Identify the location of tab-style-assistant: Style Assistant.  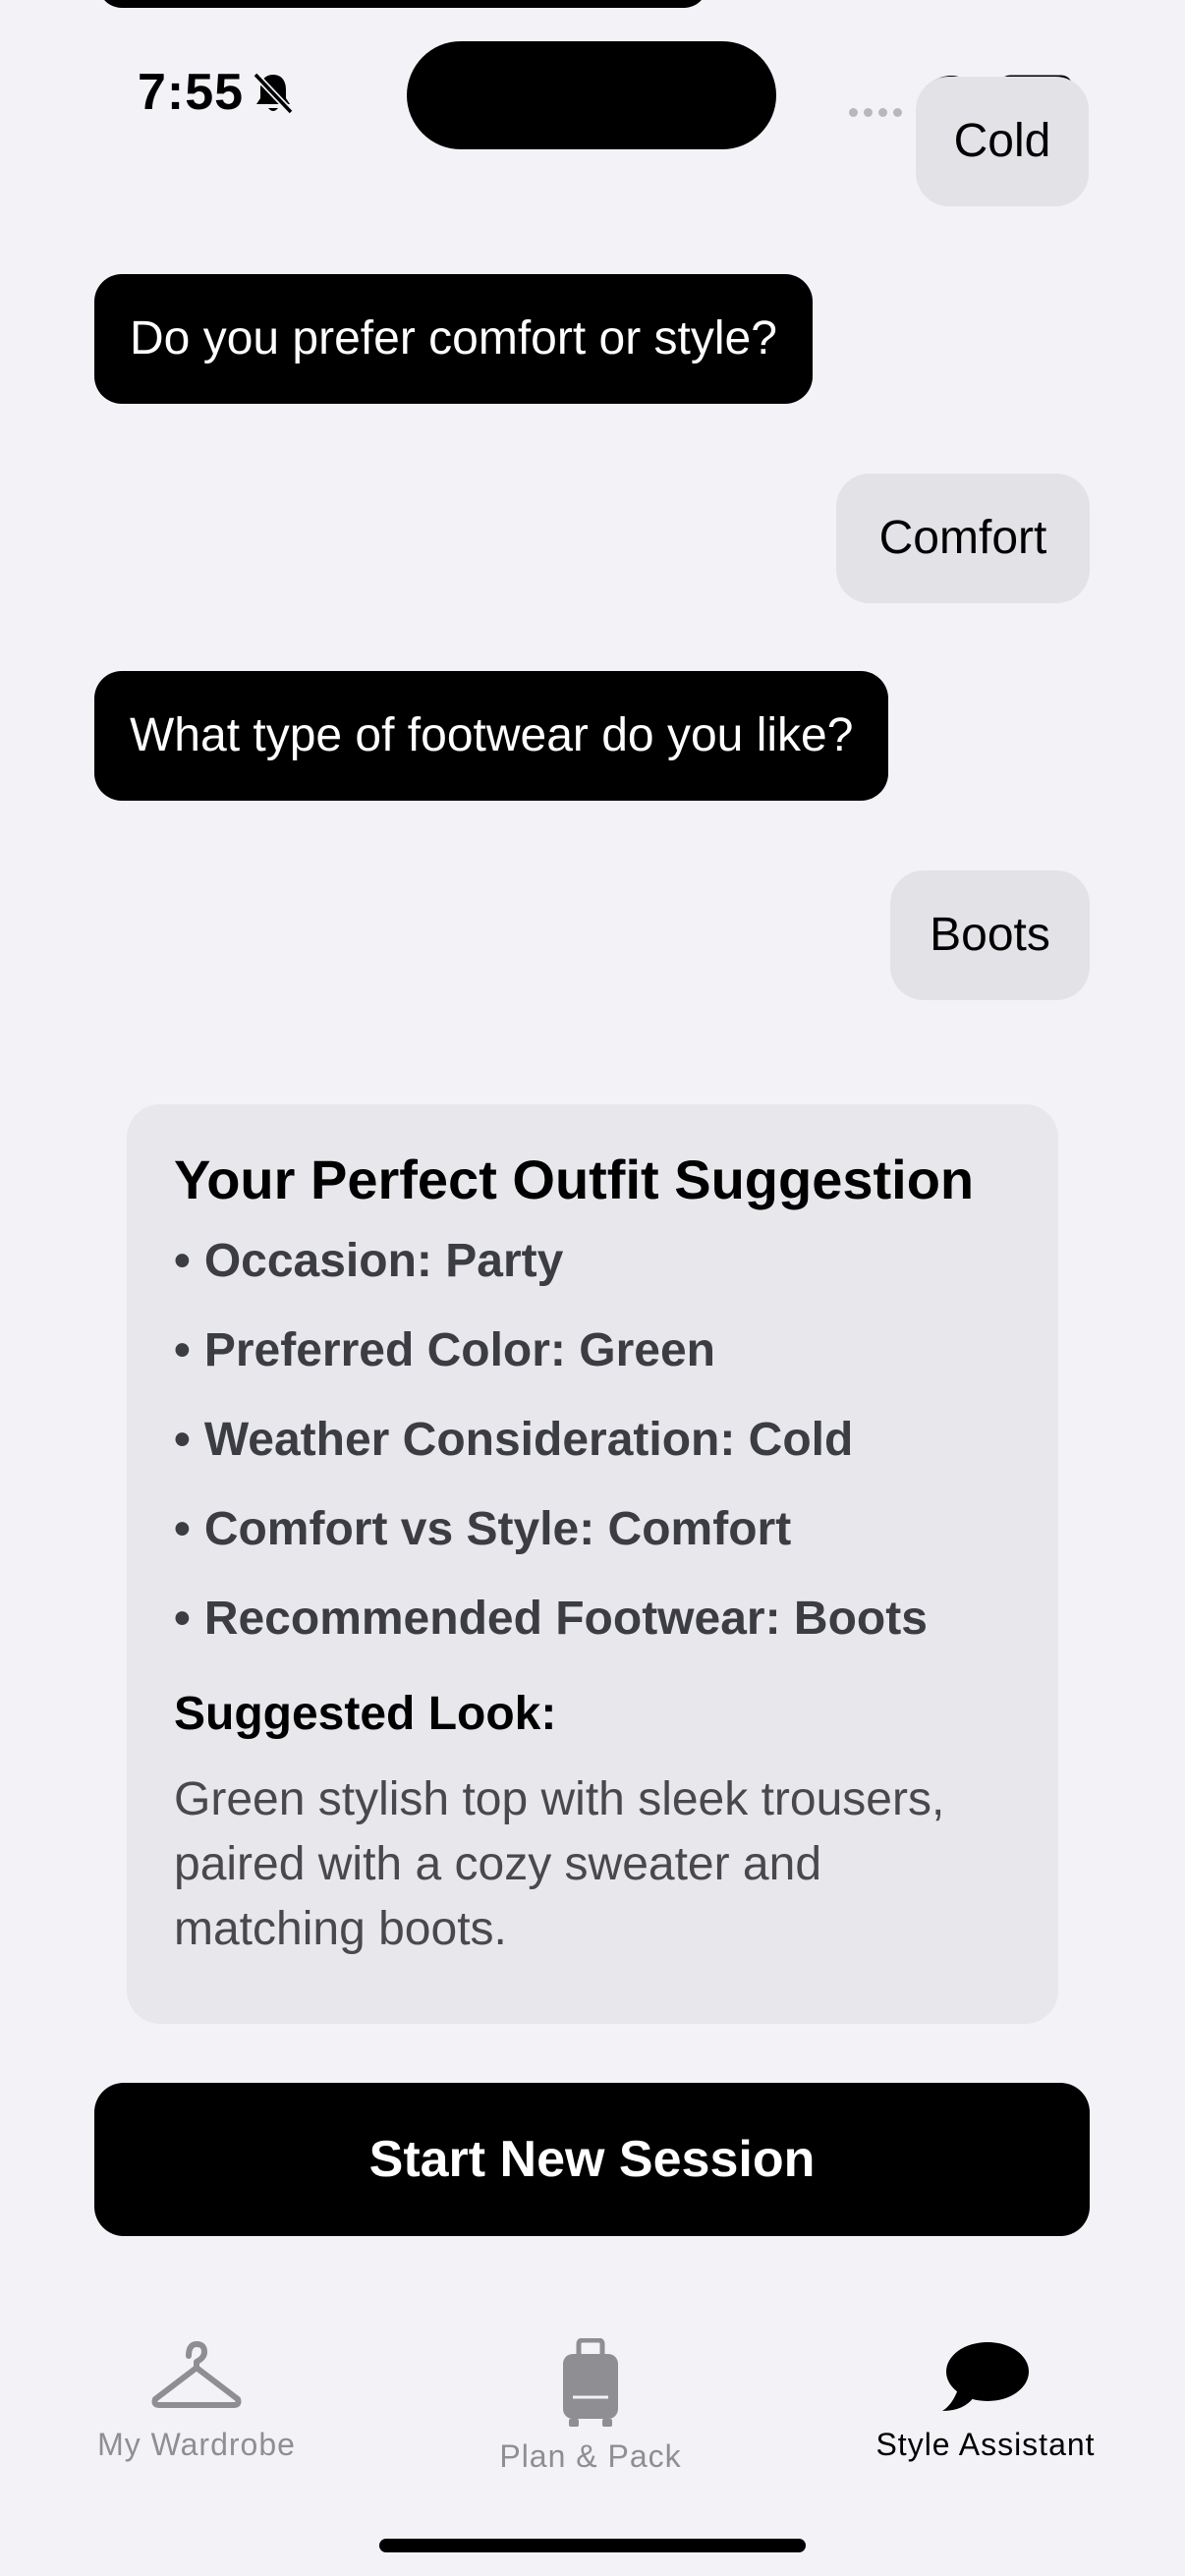
(986, 2400).